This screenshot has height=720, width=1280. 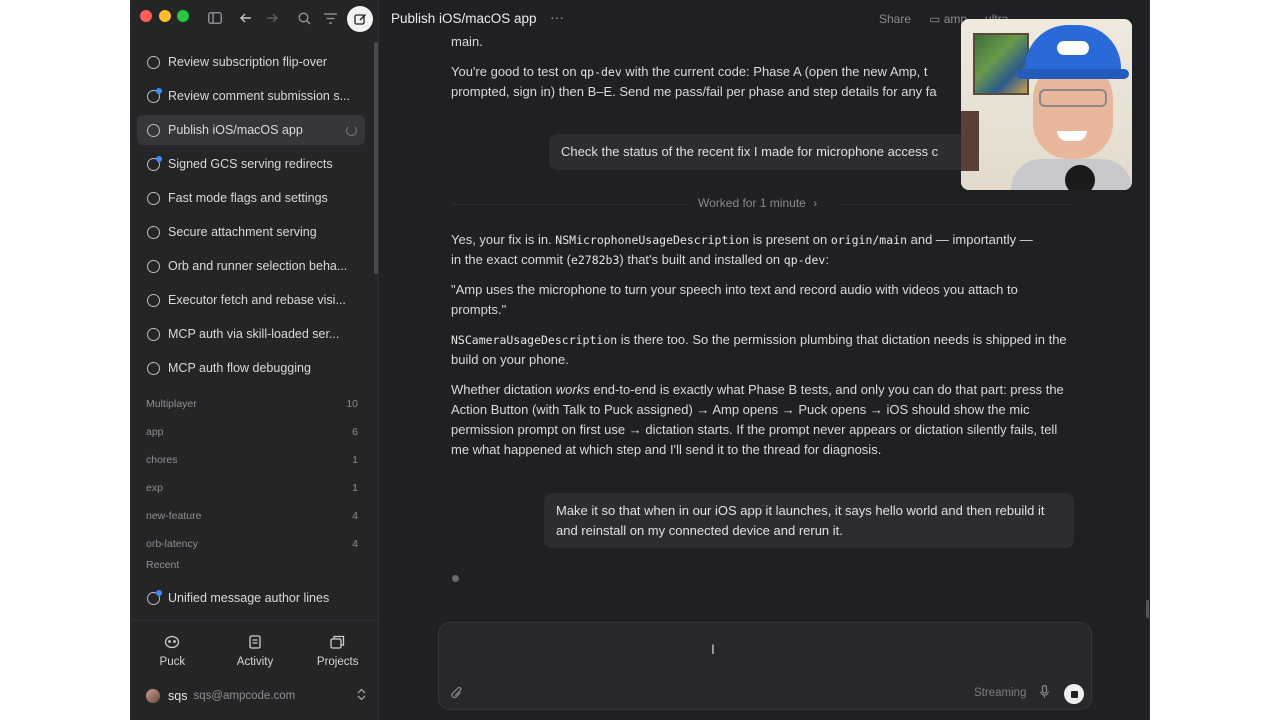 What do you see at coordinates (251, 62) in the screenshot?
I see `thread-item: Review subscription flip-over` at bounding box center [251, 62].